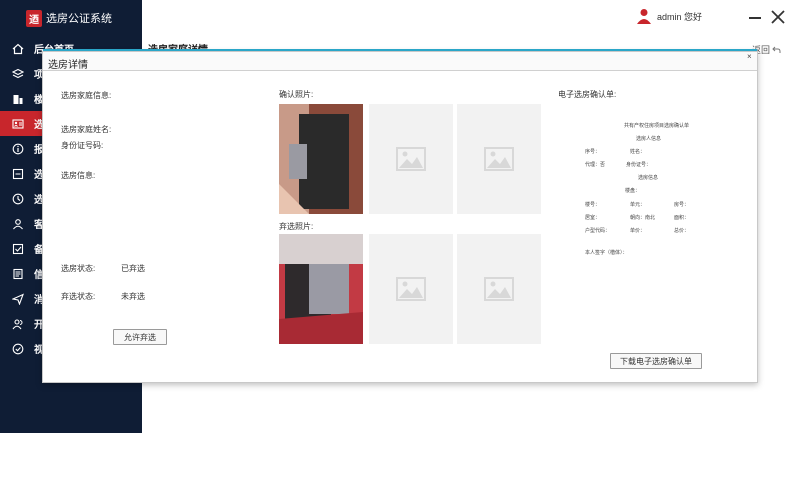  I want to click on doc-type-code: 户型代码：, so click(598, 231).